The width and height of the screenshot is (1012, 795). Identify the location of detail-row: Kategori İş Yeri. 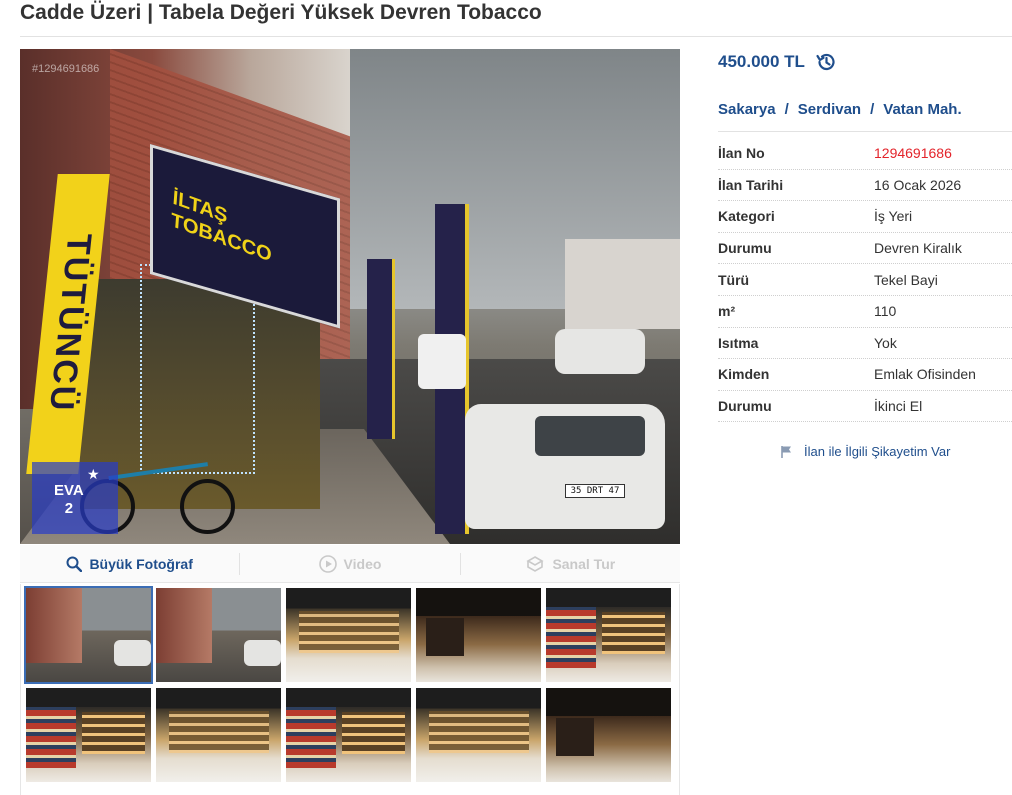
(865, 217).